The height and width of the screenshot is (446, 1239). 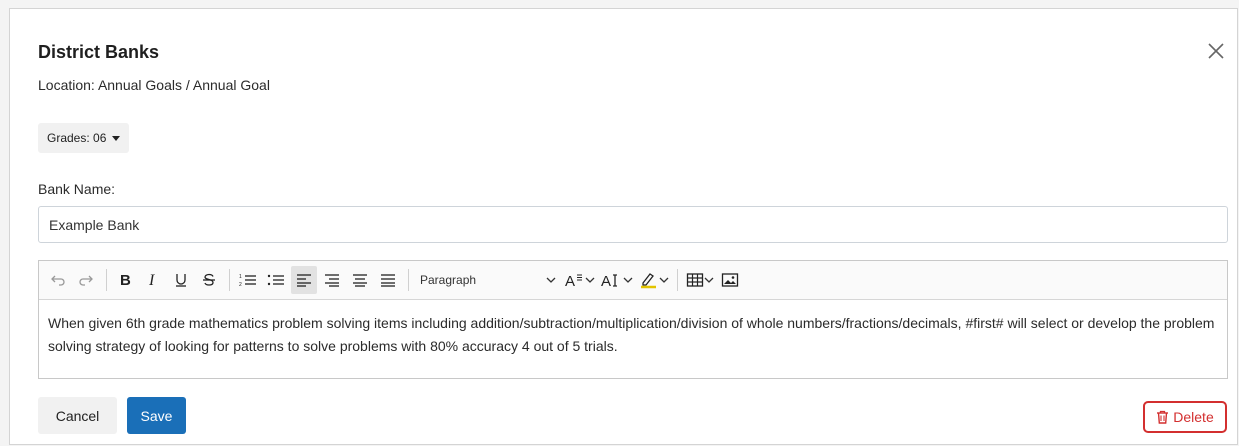 What do you see at coordinates (448, 280) in the screenshot?
I see `block-format-label: Paragraph` at bounding box center [448, 280].